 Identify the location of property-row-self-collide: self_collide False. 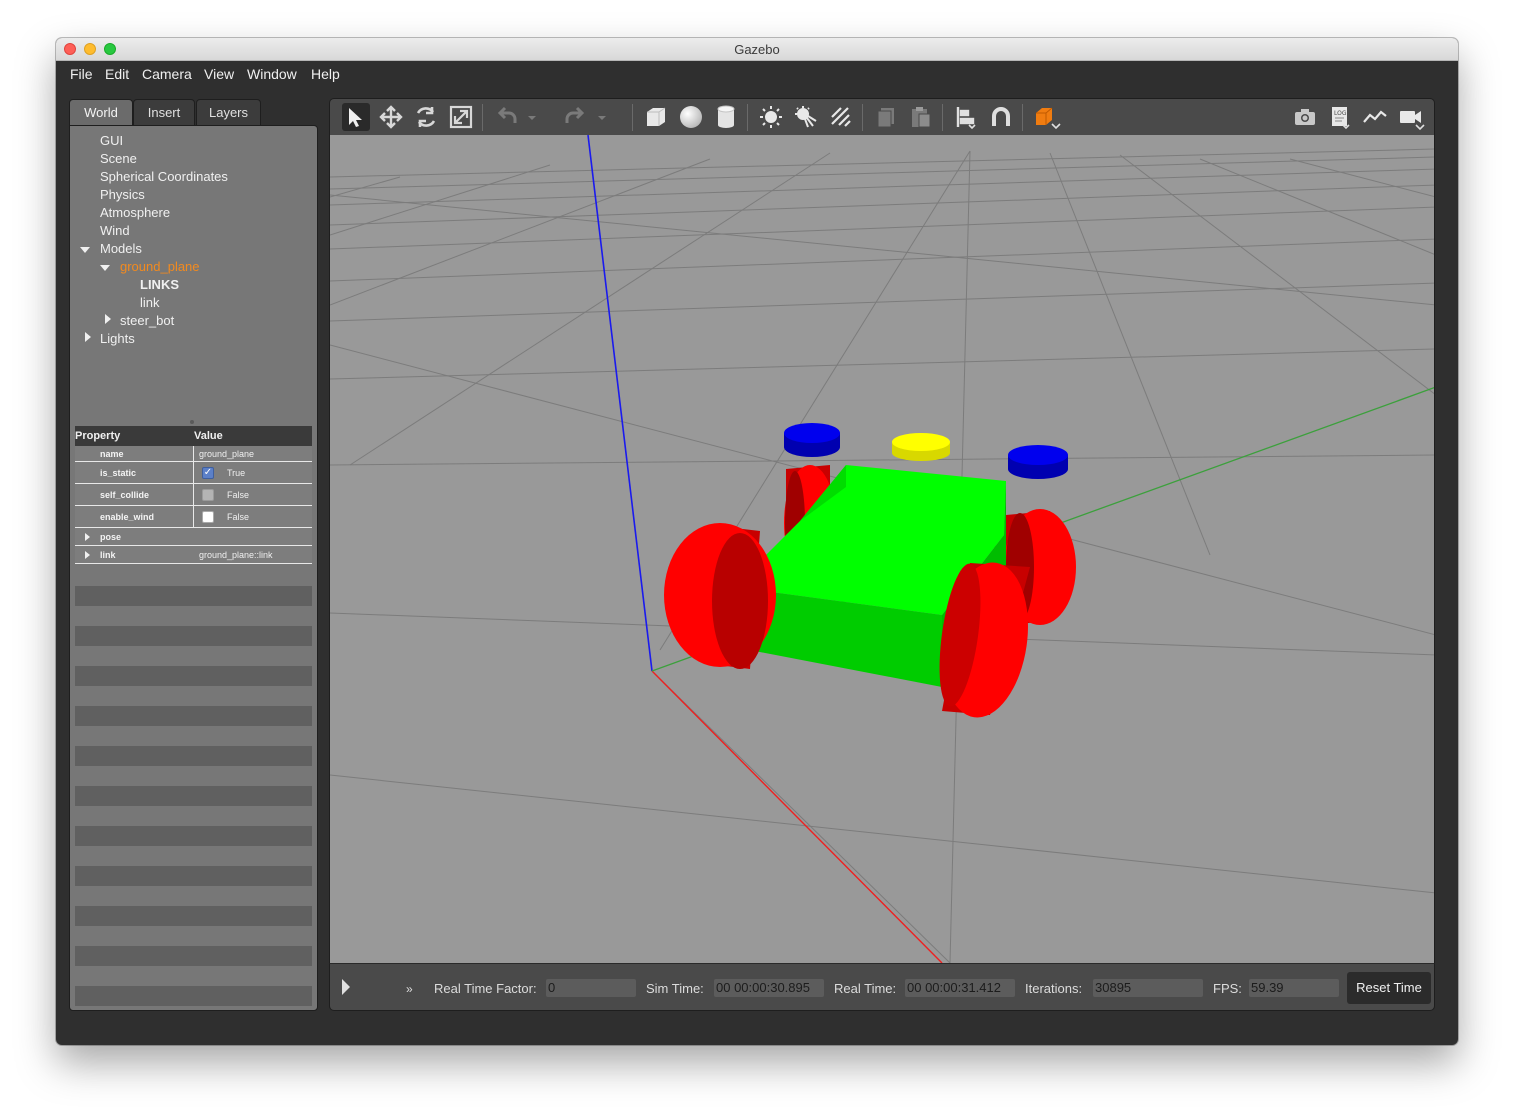
(193, 495).